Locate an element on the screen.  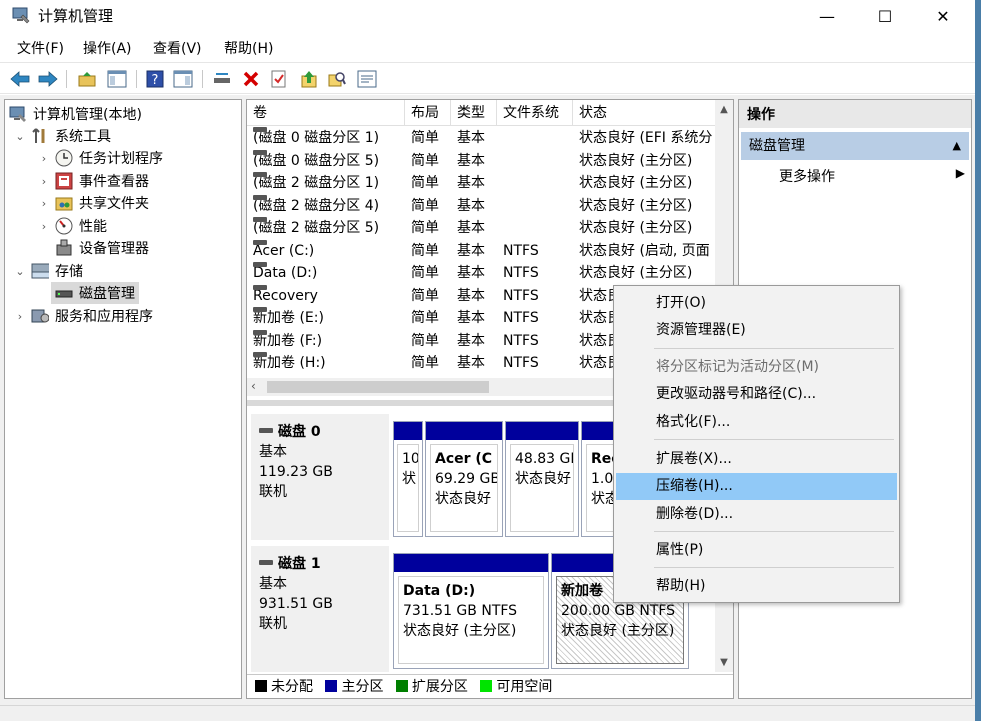
legend-label: 可用空间 is located at coordinates (524, 687).